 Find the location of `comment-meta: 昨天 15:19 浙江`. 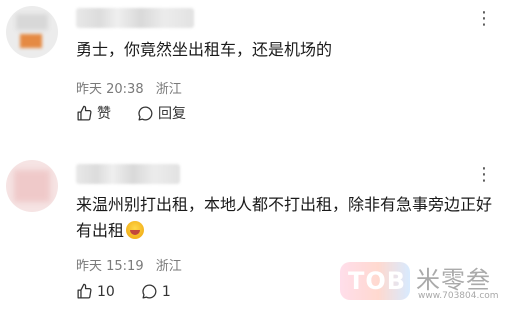

comment-meta: 昨天 15:19 浙江 is located at coordinates (133, 264).